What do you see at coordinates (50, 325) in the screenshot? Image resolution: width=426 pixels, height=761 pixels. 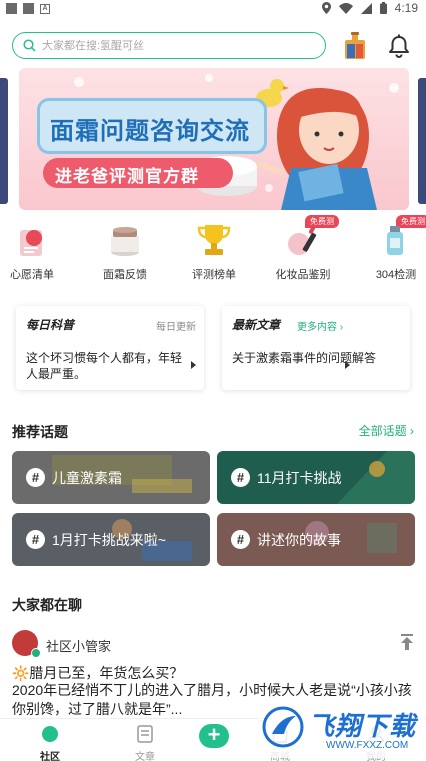 I see `card-title: 每日科普` at bounding box center [50, 325].